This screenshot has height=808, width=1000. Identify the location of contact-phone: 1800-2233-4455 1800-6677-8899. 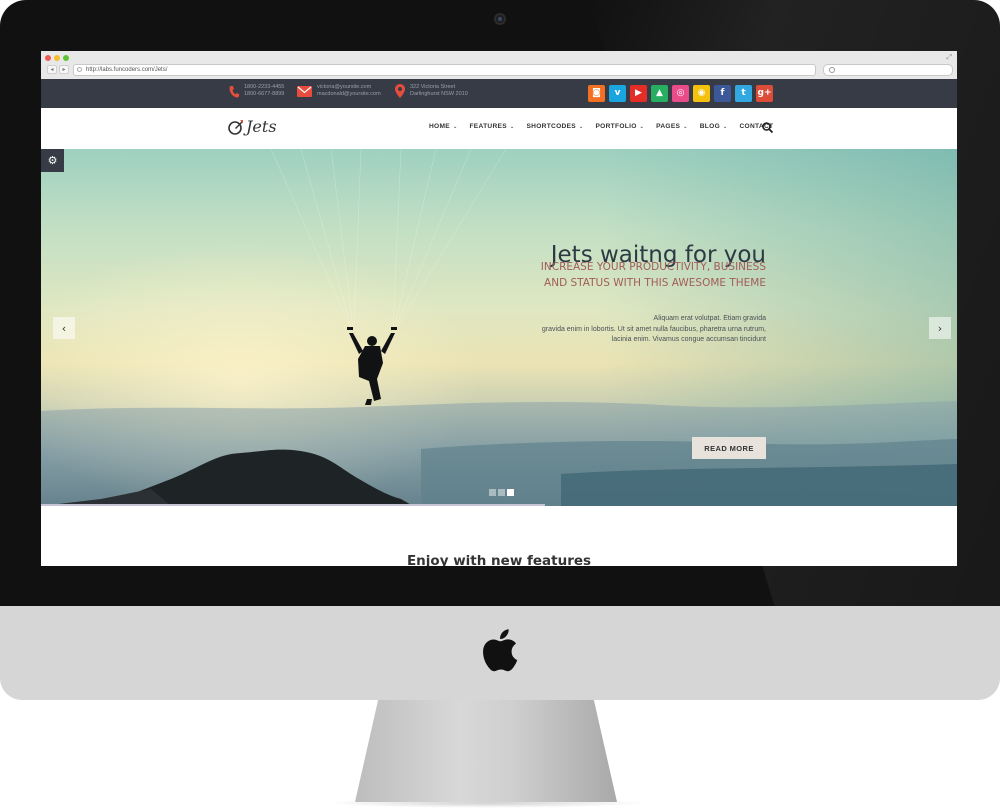
(256, 91).